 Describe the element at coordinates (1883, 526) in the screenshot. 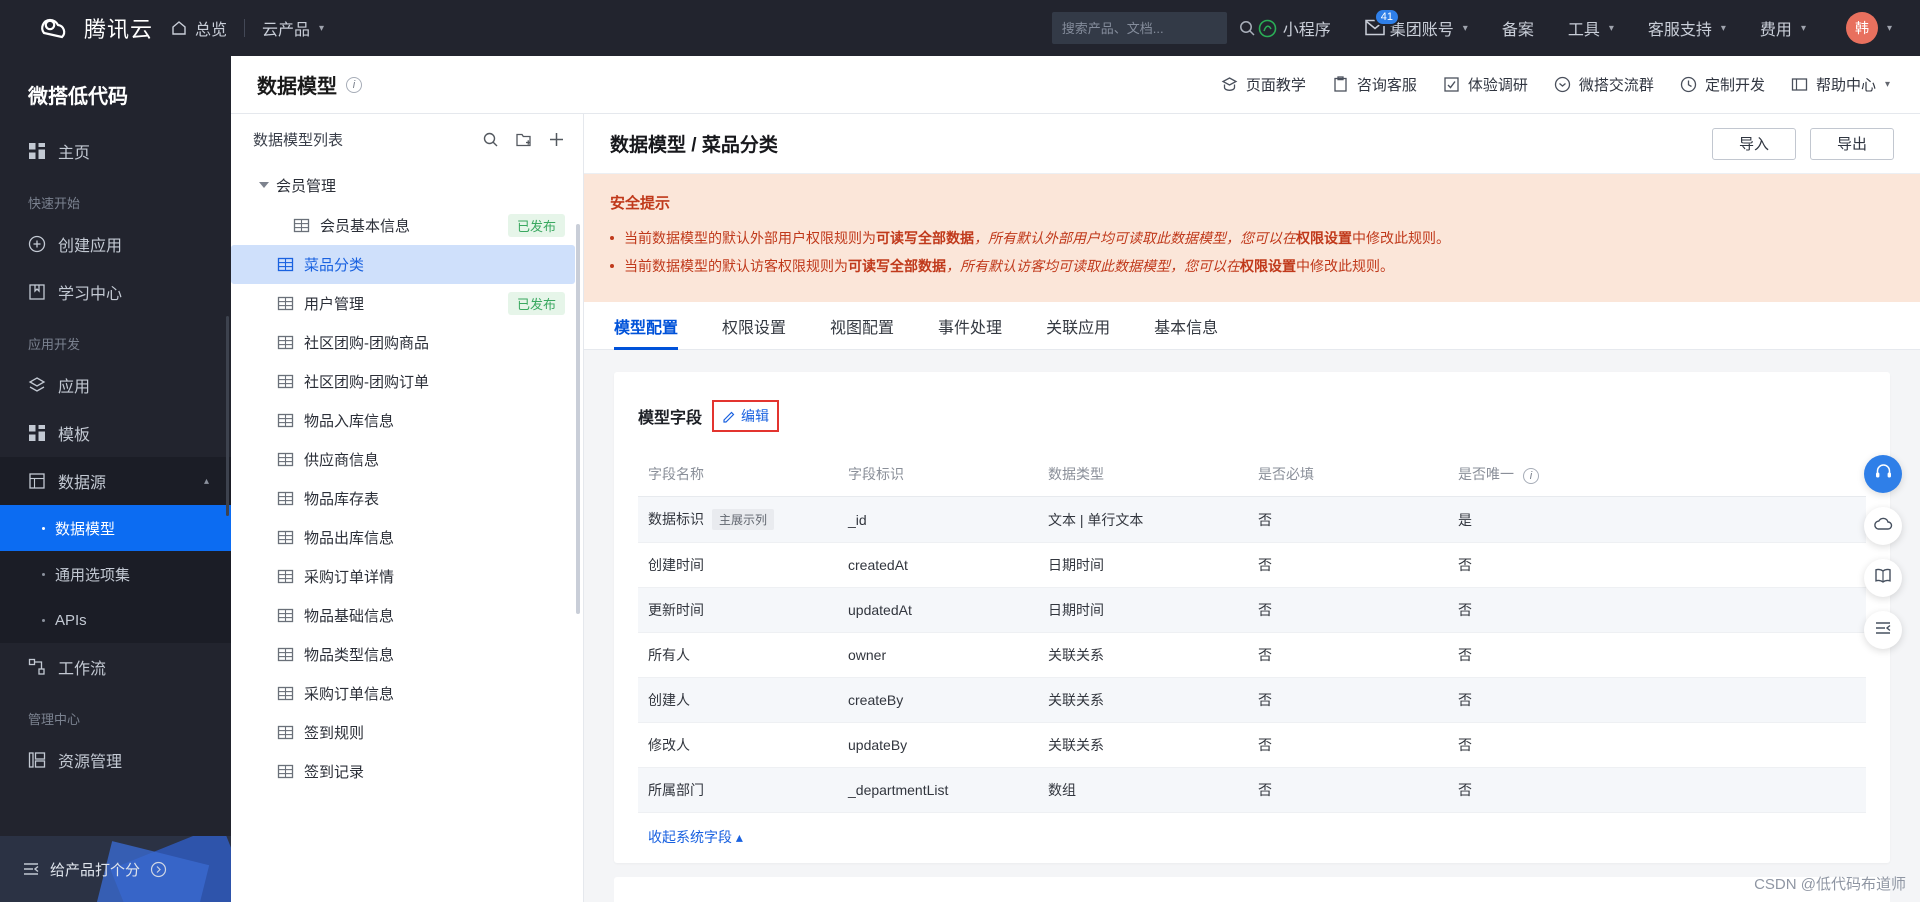

I see `cloud-button` at that location.